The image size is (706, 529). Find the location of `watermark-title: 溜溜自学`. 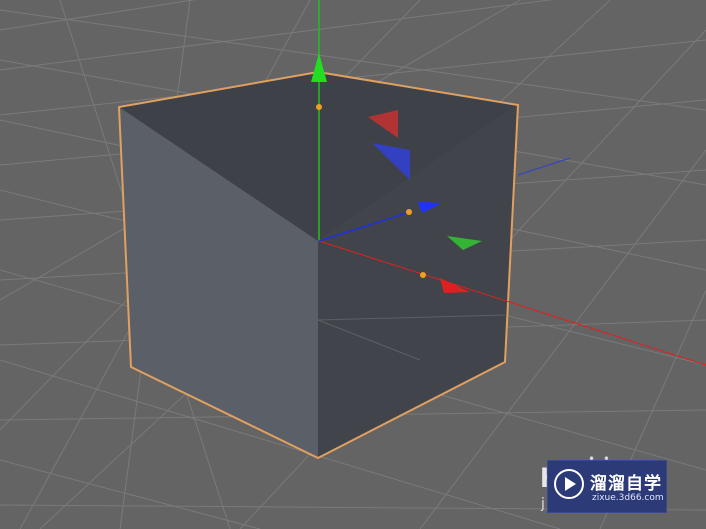

watermark-title: 溜溜自学 is located at coordinates (626, 484).